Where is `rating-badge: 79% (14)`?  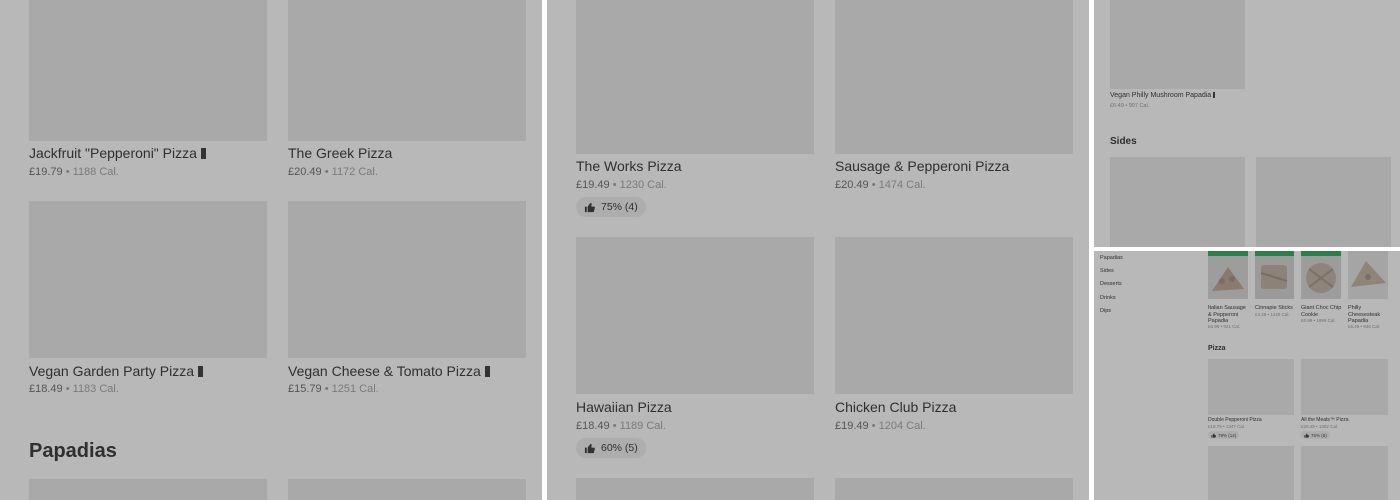
rating-badge: 79% (14) is located at coordinates (1224, 435).